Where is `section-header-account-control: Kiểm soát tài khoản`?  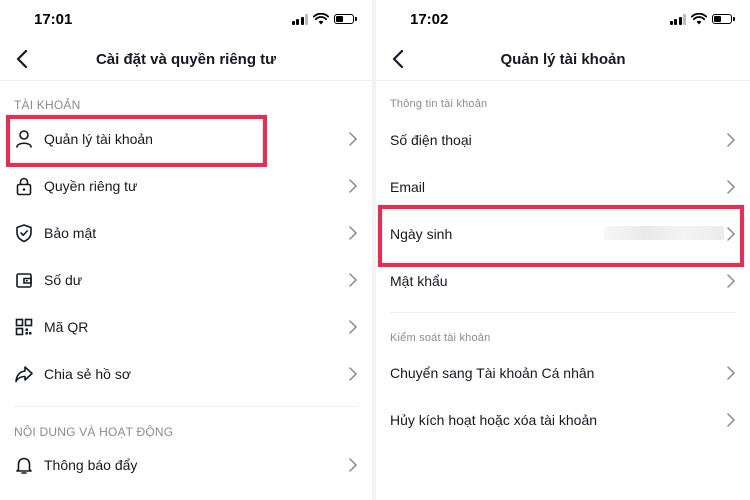
section-header-account-control: Kiểm soát tài khoản is located at coordinates (440, 338).